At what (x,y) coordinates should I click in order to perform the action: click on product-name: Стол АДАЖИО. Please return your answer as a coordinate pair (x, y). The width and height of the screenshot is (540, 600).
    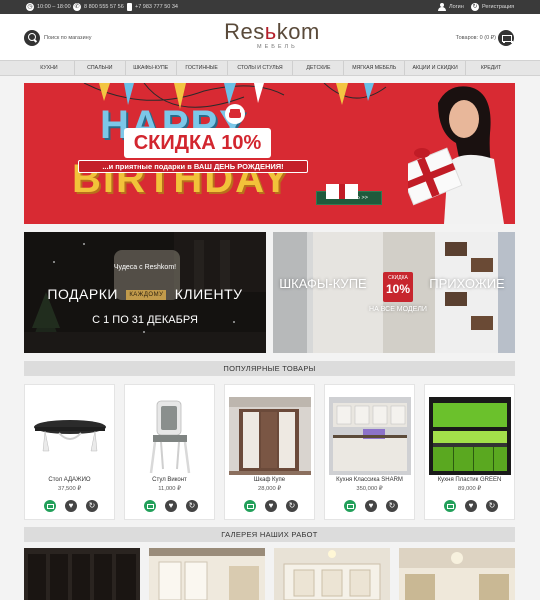
    Looking at the image, I should click on (69, 480).